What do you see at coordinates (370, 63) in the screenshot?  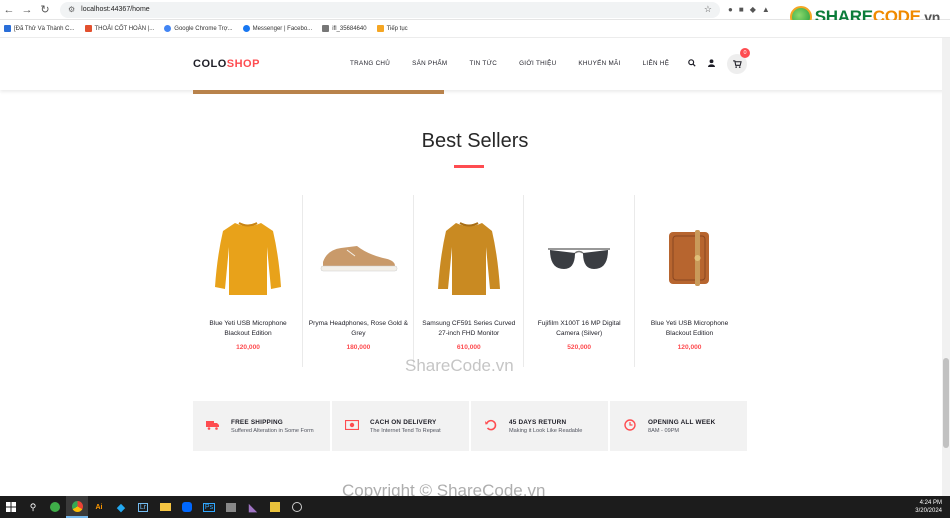 I see `menu-item-home: TRANG CHỦ` at bounding box center [370, 63].